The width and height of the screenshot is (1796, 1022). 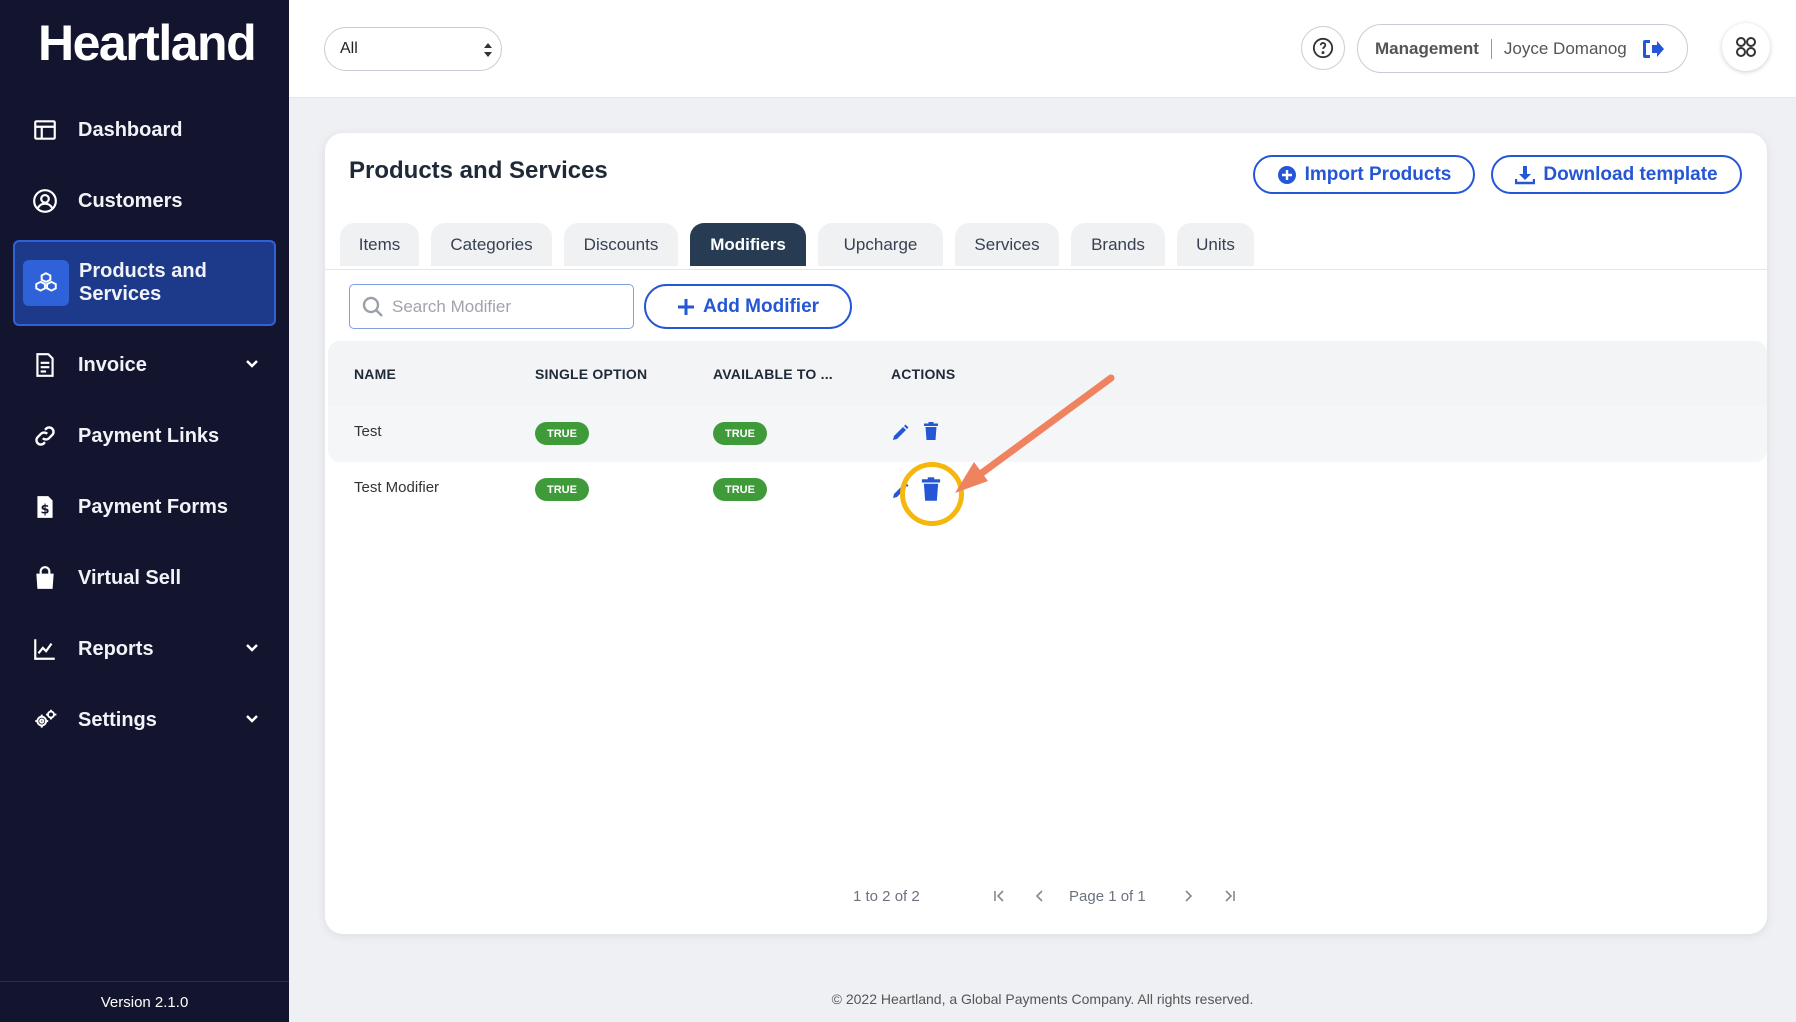 I want to click on divider, so click(x=1491, y=48).